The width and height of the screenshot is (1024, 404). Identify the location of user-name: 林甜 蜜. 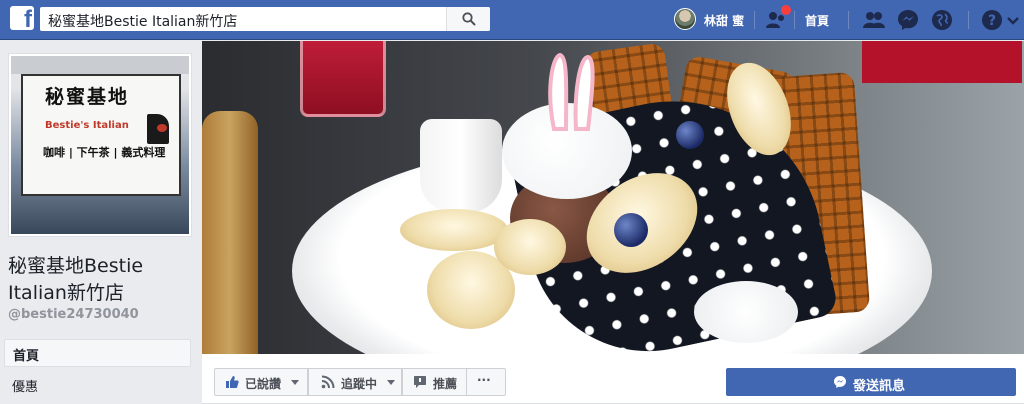
(724, 21).